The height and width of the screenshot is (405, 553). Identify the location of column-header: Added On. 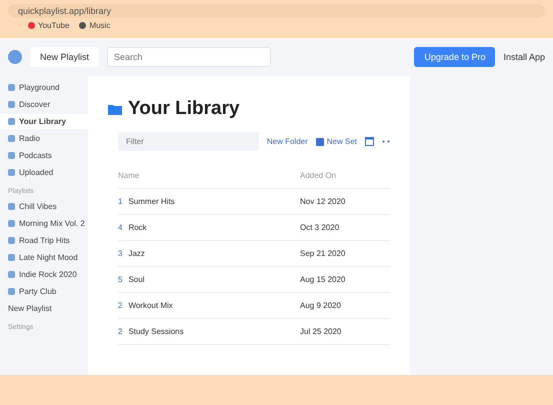
(319, 175).